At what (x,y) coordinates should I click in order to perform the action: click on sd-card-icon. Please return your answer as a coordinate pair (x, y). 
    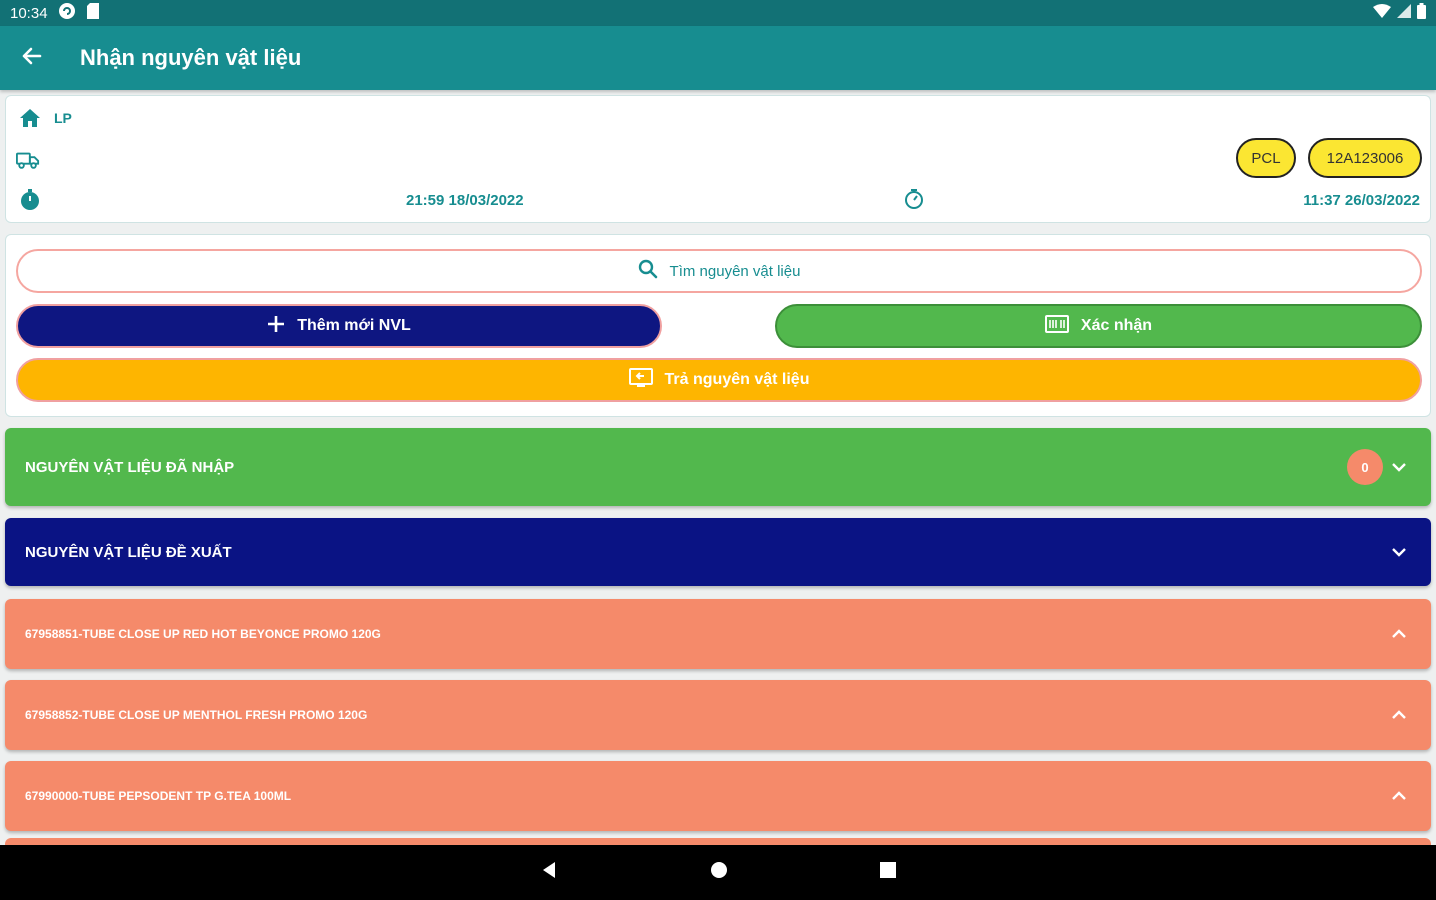
    Looking at the image, I should click on (93, 13).